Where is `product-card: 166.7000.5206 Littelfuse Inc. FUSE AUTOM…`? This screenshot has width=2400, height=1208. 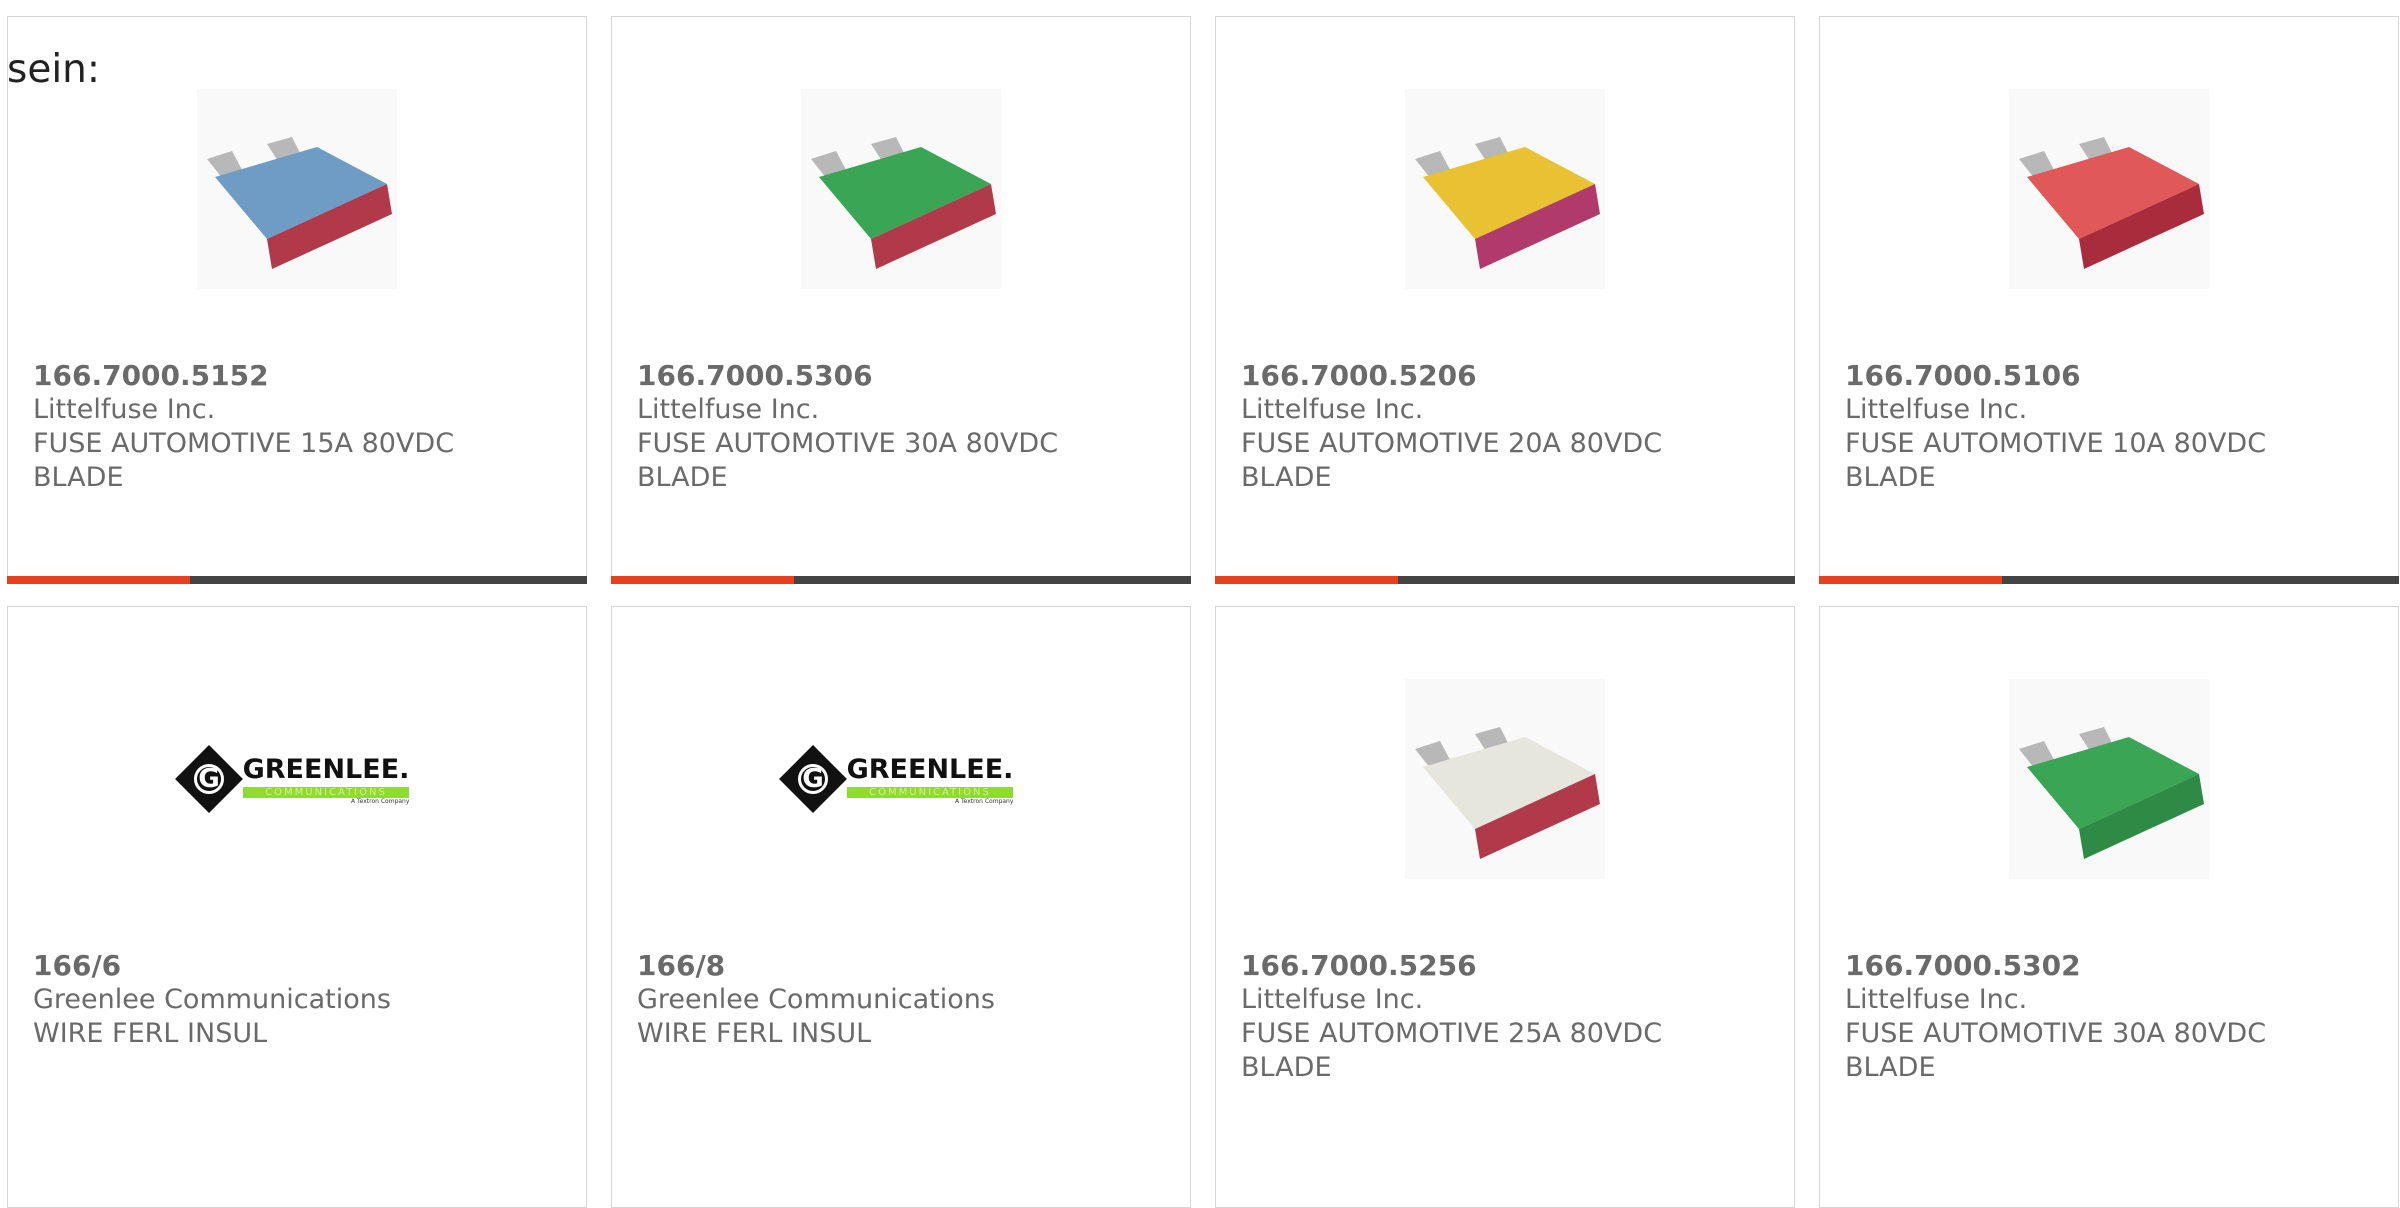 product-card: 166.7000.5206 Littelfuse Inc. FUSE AUTOM… is located at coordinates (1505, 300).